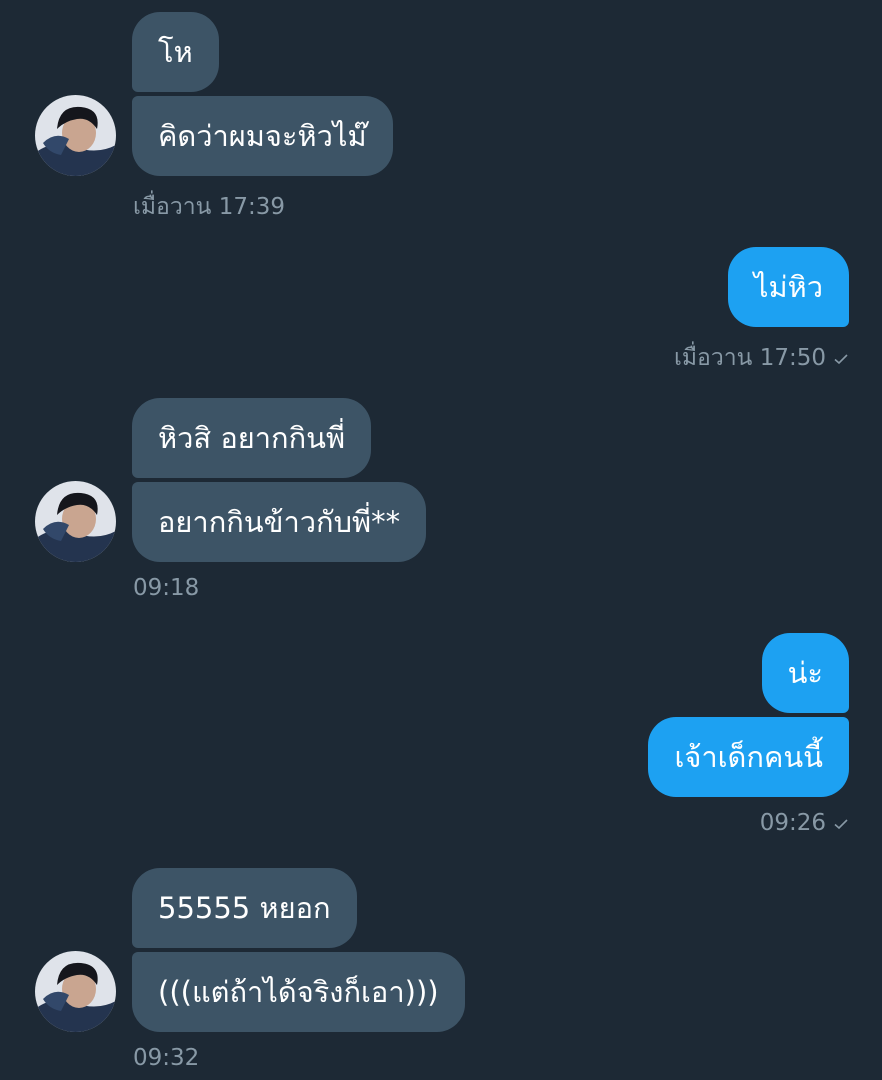 This screenshot has height=1080, width=882. What do you see at coordinates (748, 757) in the screenshot?
I see `outgoing-message: เจ้าเด็กคนนี้` at bounding box center [748, 757].